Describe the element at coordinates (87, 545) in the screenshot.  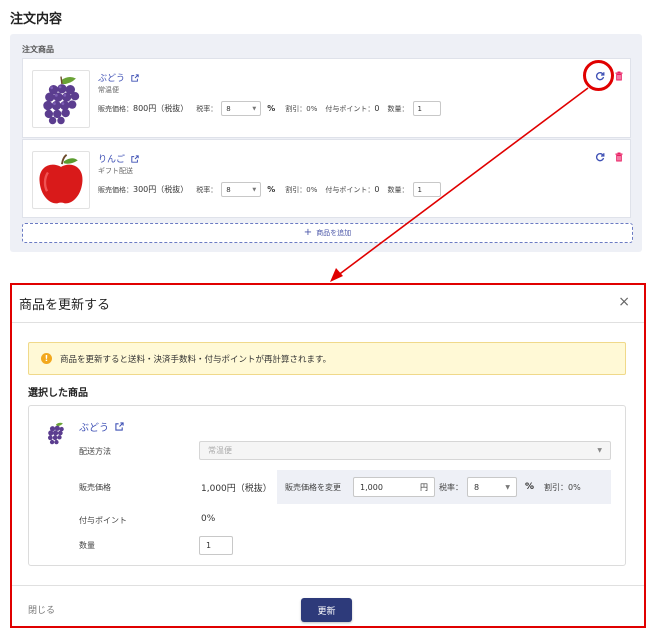
I see `quantity-label: 数量` at that location.